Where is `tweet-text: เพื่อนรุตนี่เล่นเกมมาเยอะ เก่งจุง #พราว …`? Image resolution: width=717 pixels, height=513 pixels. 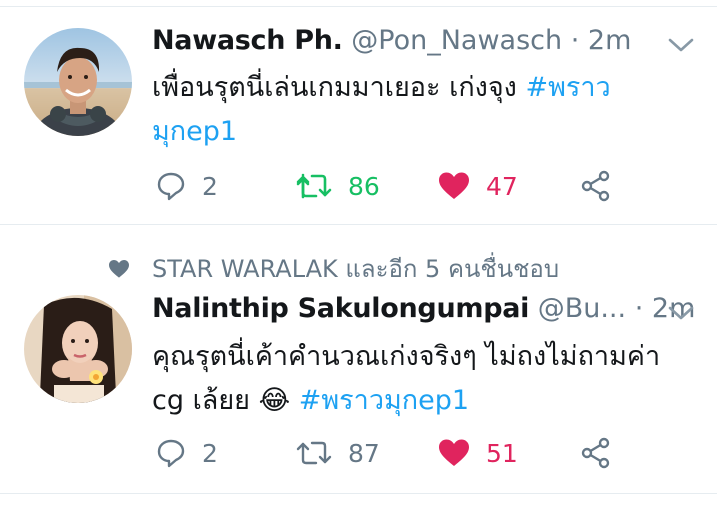 tweet-text: เพื่อนรุตนี่เล่นเกมมาเยอะ เก่งจุง #พราว … is located at coordinates (381, 110).